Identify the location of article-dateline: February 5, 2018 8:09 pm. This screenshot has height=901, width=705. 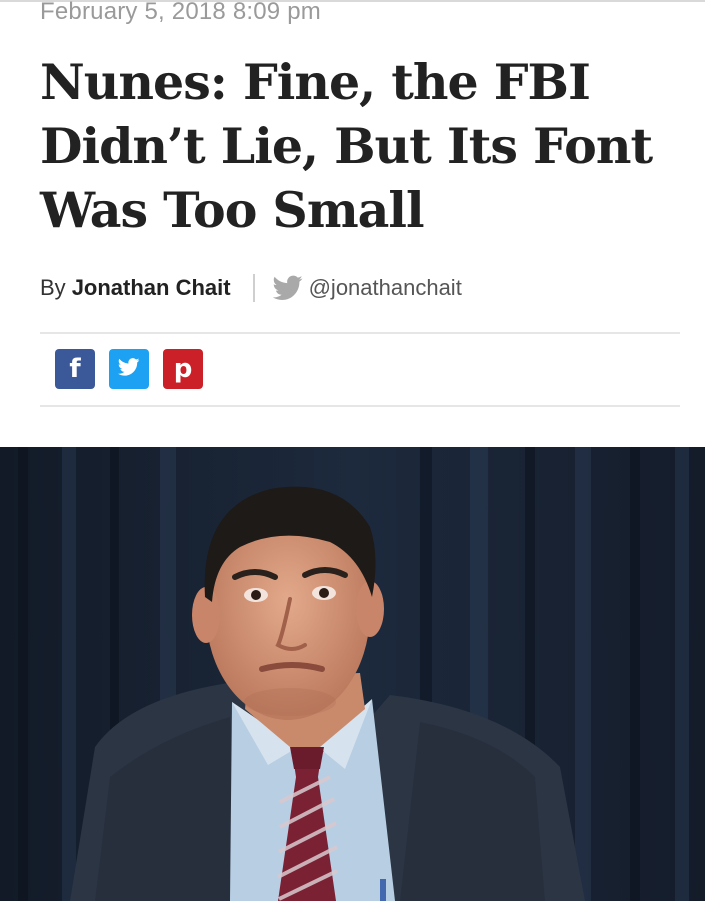
(180, 12).